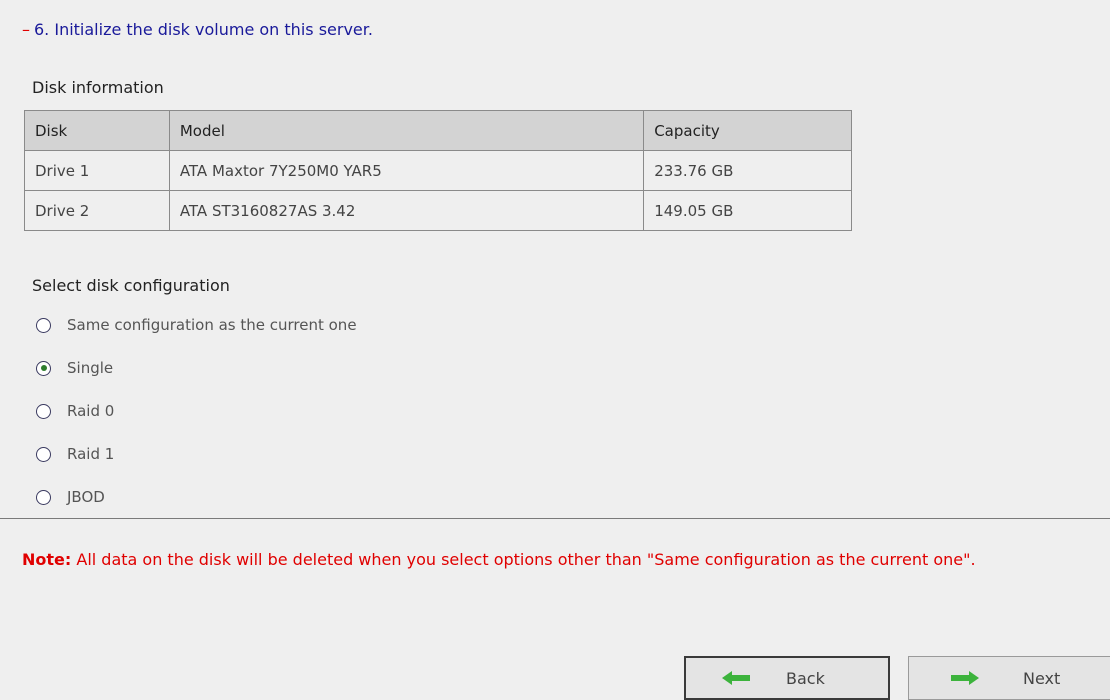 Image resolution: width=1110 pixels, height=700 pixels. Describe the element at coordinates (131, 285) in the screenshot. I see `config-heading: Select disk configuration` at that location.